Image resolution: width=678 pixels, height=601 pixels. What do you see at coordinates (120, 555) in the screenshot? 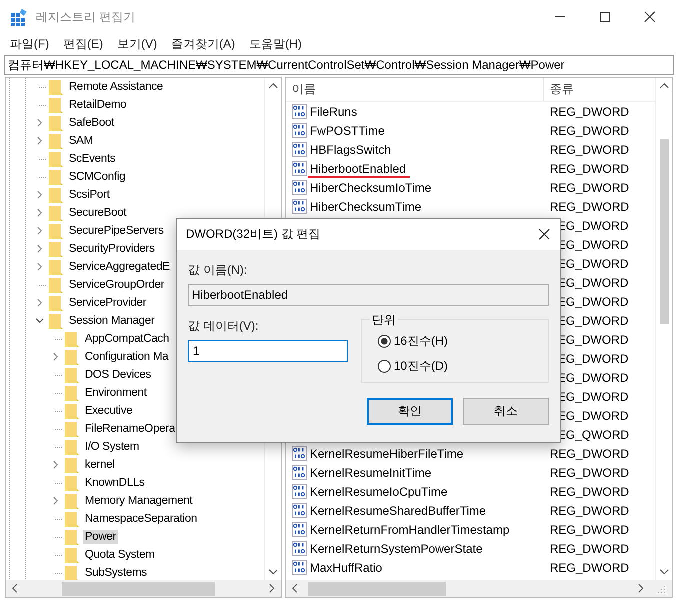
I see `tree-item: Quota System` at bounding box center [120, 555].